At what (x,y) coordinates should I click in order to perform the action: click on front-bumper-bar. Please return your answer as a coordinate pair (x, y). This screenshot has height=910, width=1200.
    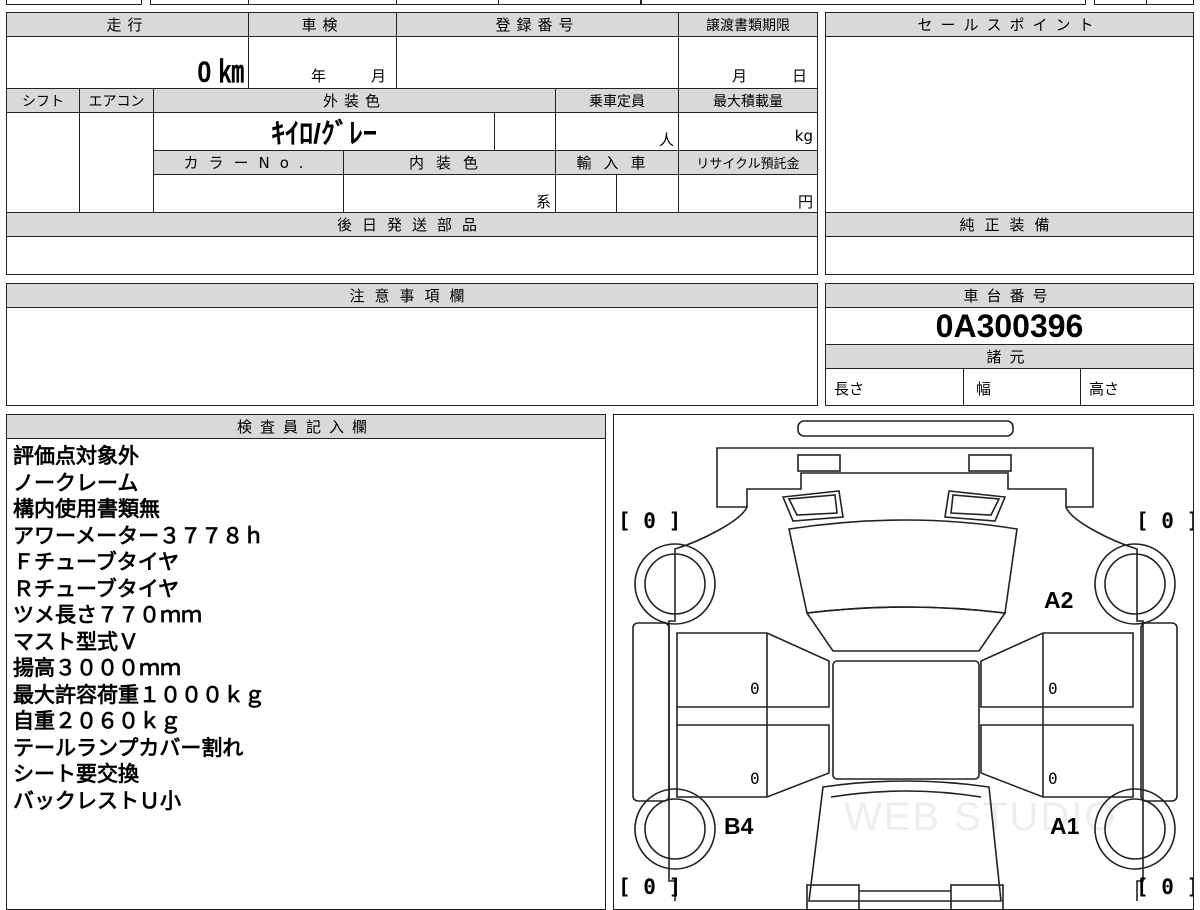
    Looking at the image, I should click on (905, 428).